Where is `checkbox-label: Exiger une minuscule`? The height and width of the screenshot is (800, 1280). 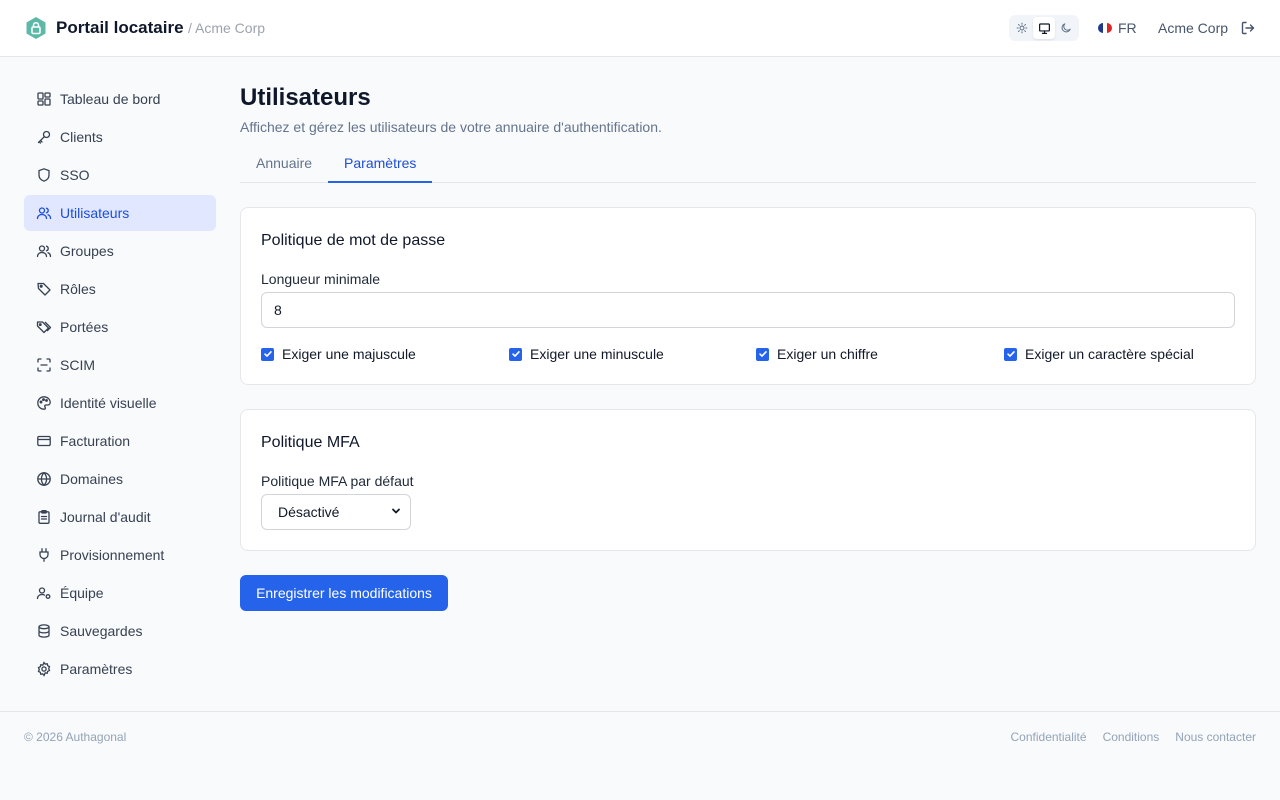 checkbox-label: Exiger une minuscule is located at coordinates (597, 354).